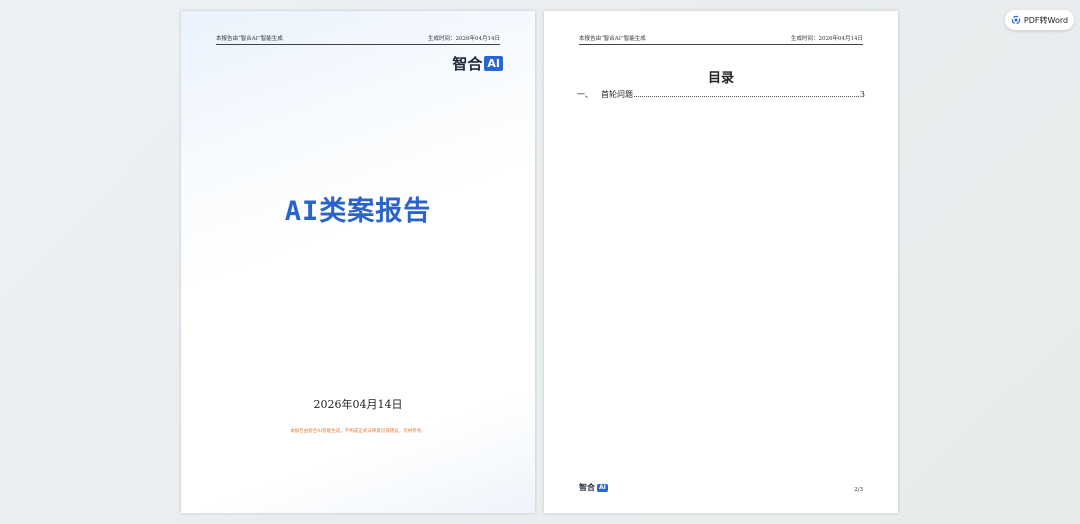 This screenshot has height=524, width=1080. Describe the element at coordinates (1016, 20) in the screenshot. I see `convert-icon` at that location.